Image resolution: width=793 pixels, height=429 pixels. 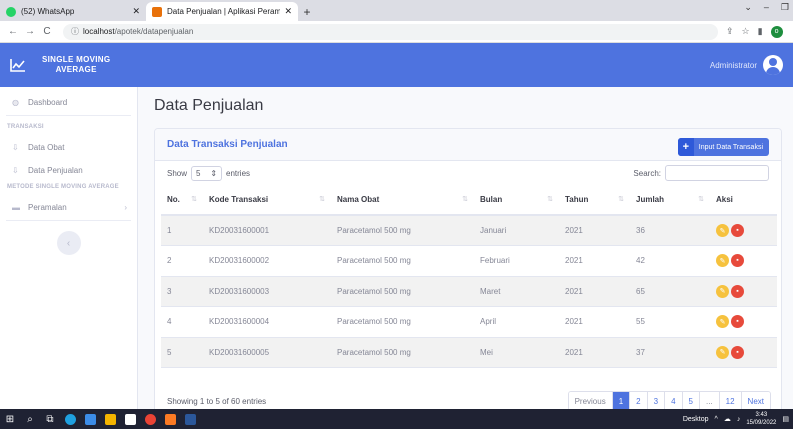 What do you see at coordinates (516, 200) in the screenshot?
I see `column-header-bulan: Bulan ⇅` at bounding box center [516, 200].